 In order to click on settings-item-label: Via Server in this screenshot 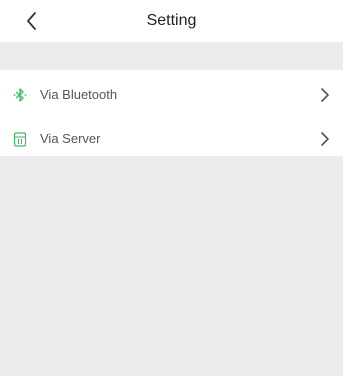, I will do `click(70, 138)`.